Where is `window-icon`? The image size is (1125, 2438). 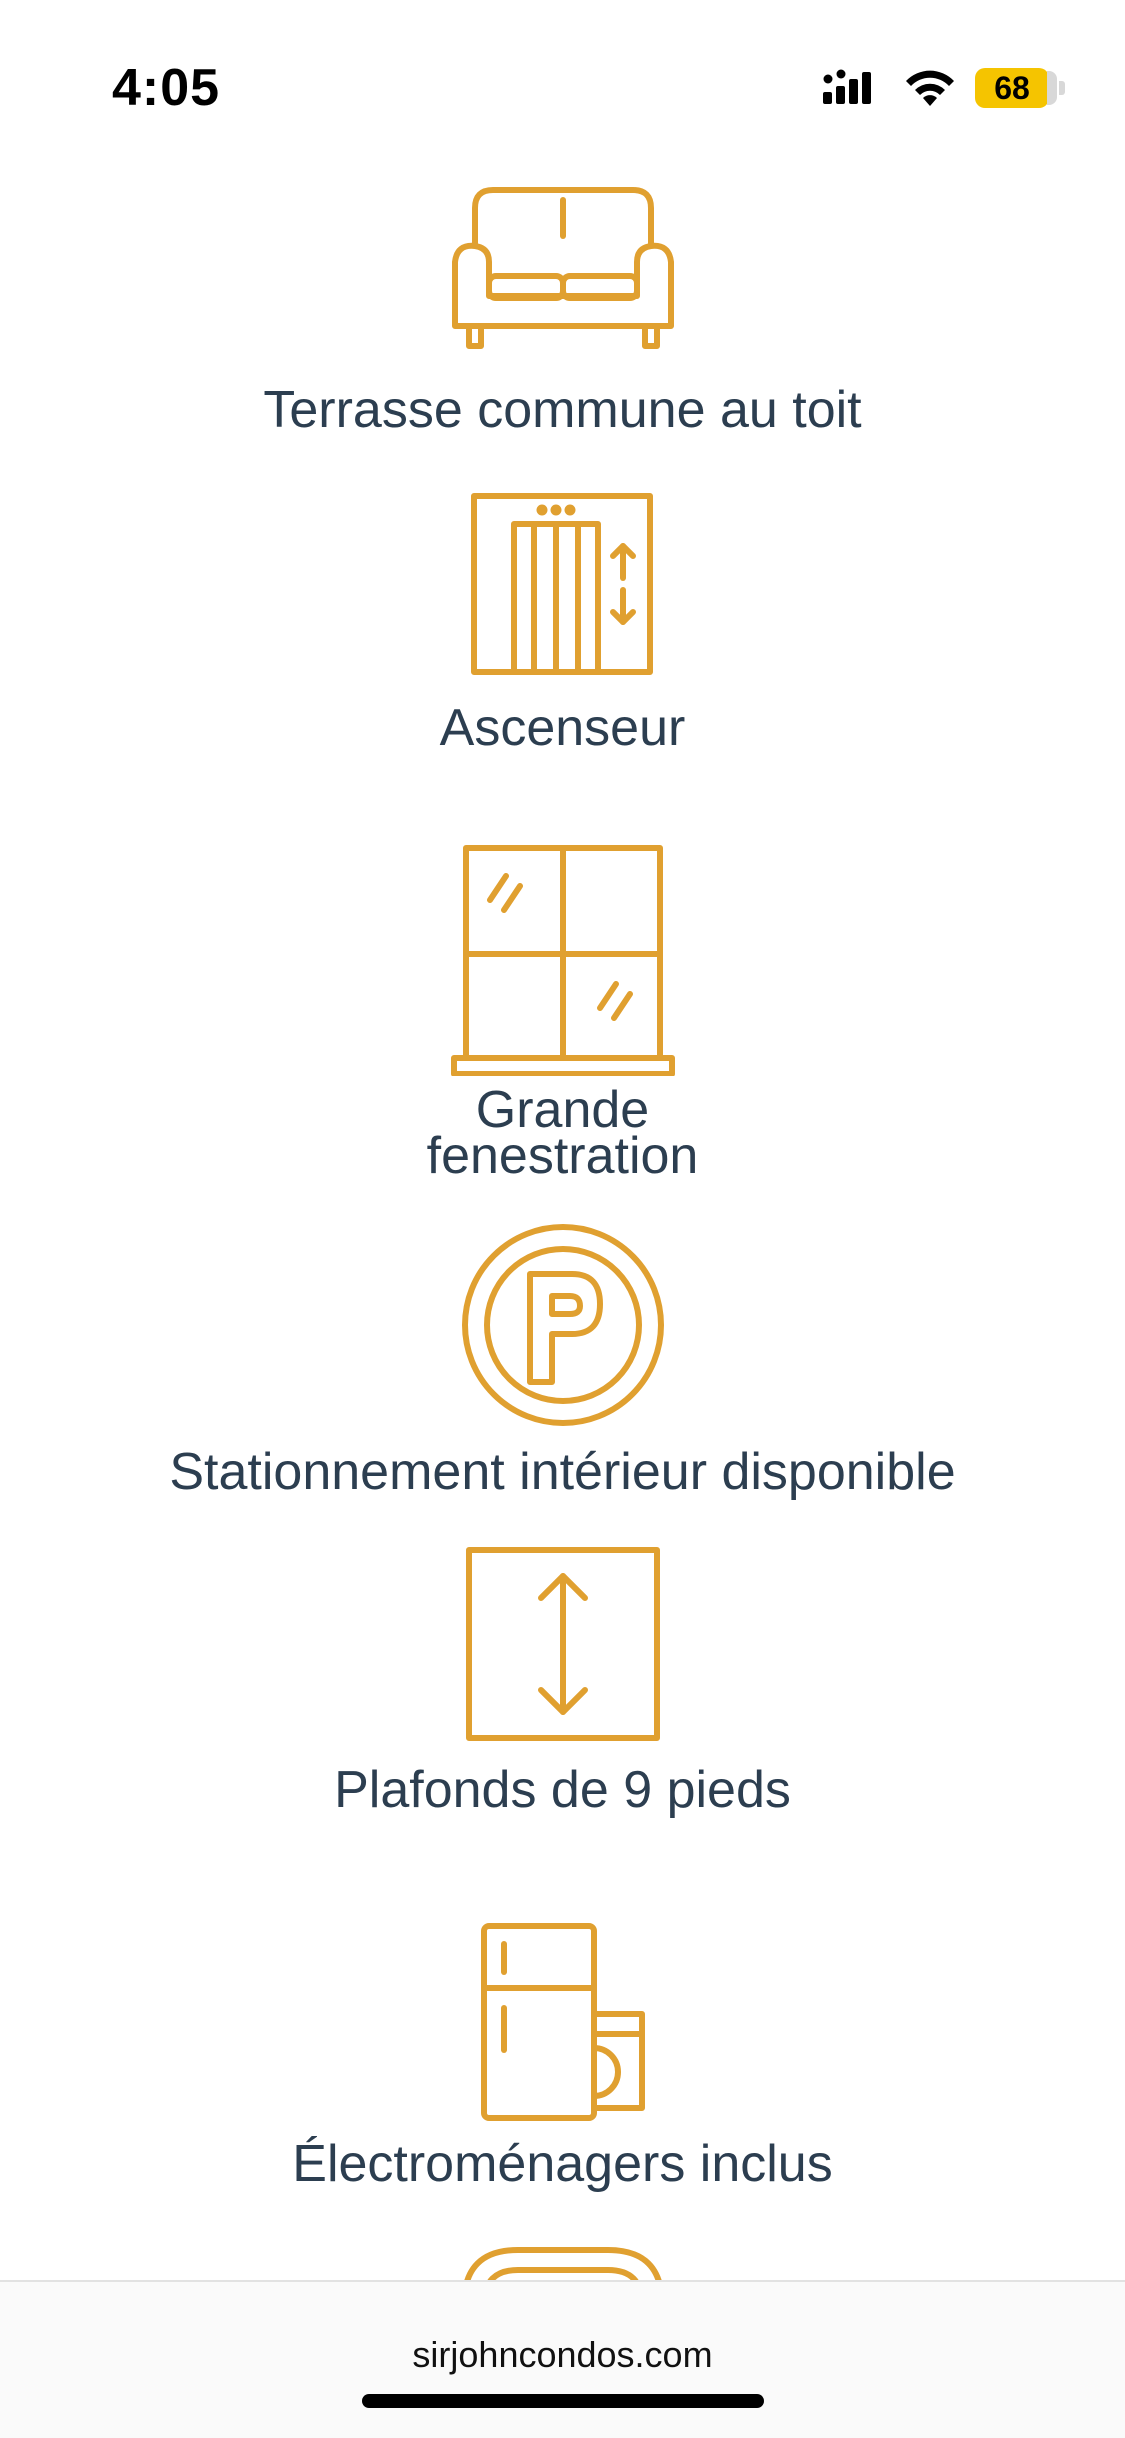
window-icon is located at coordinates (562, 960).